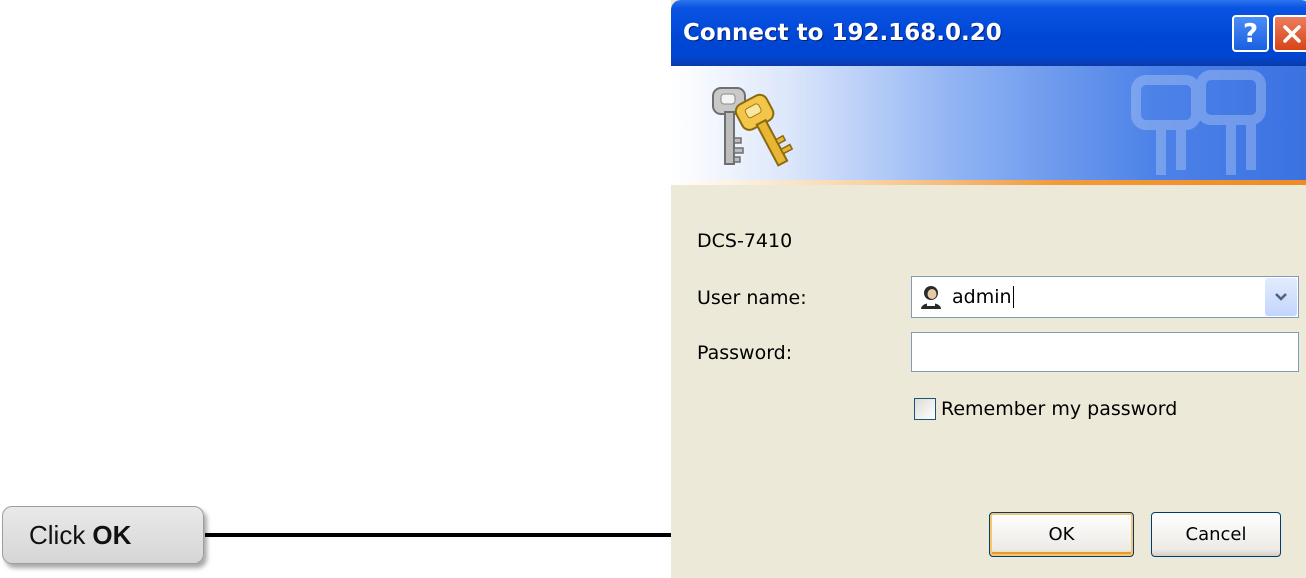  Describe the element at coordinates (745, 353) in the screenshot. I see `password-label: Password:` at that location.